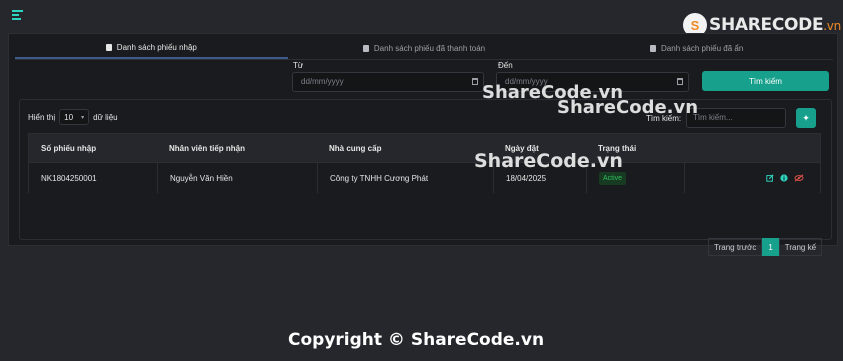 The width and height of the screenshot is (843, 361). What do you see at coordinates (237, 178) in the screenshot?
I see `cell-staff: Nguyễn Văn Hiền` at bounding box center [237, 178].